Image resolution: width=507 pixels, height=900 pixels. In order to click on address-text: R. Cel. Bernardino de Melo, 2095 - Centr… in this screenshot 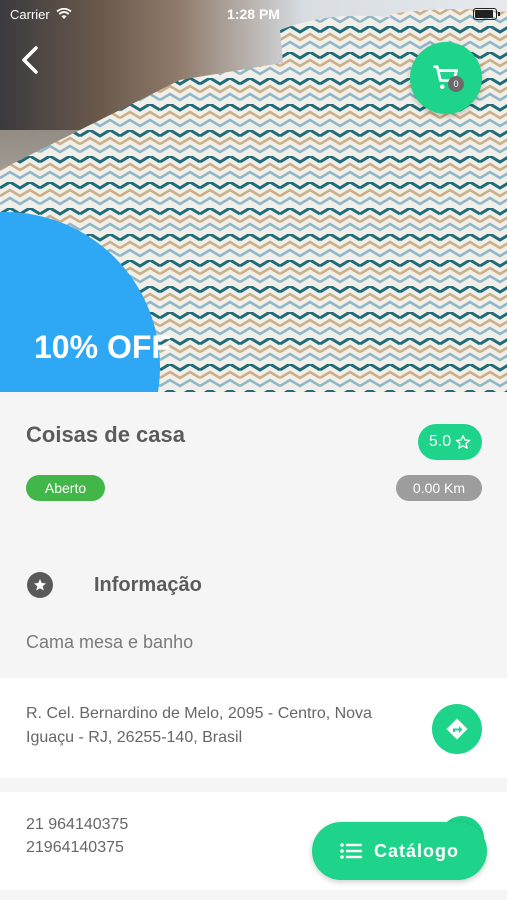, I will do `click(199, 725)`.